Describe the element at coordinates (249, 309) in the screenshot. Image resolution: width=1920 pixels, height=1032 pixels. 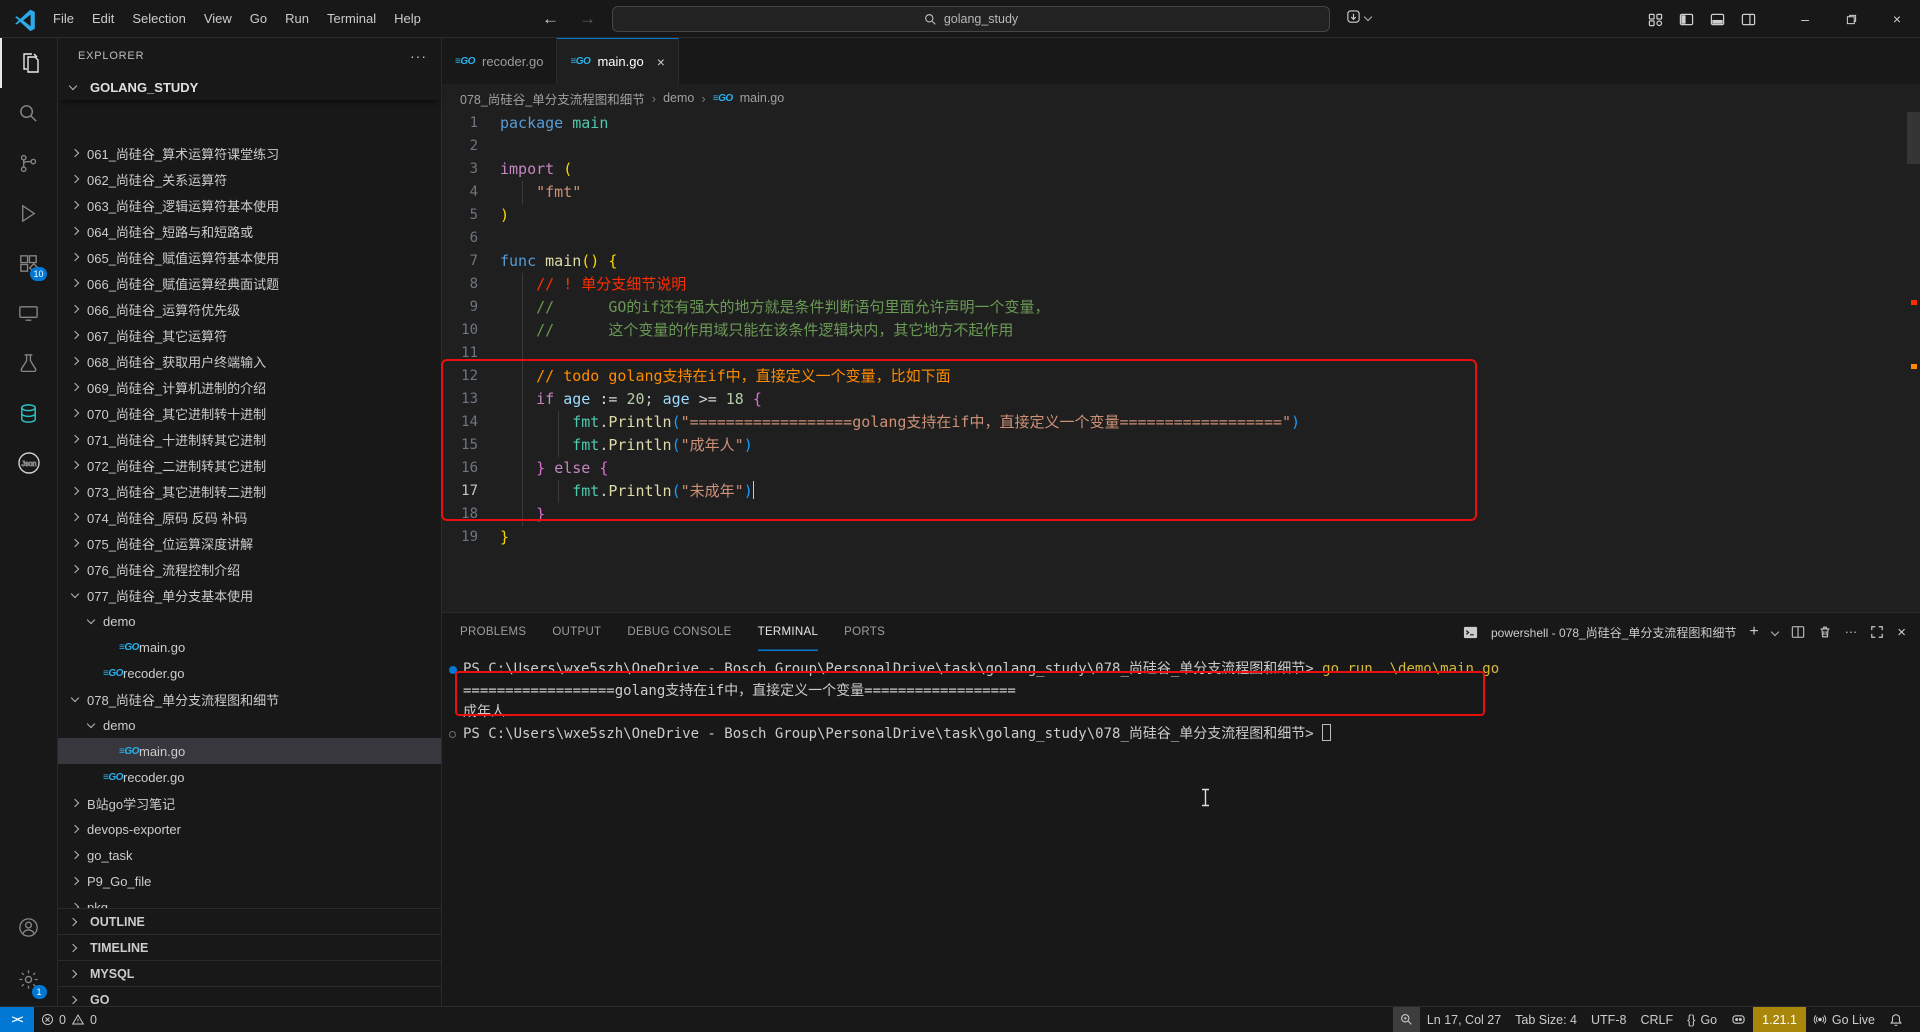
I see `tree-item: 066_尚硅谷_运算符优先级` at that location.